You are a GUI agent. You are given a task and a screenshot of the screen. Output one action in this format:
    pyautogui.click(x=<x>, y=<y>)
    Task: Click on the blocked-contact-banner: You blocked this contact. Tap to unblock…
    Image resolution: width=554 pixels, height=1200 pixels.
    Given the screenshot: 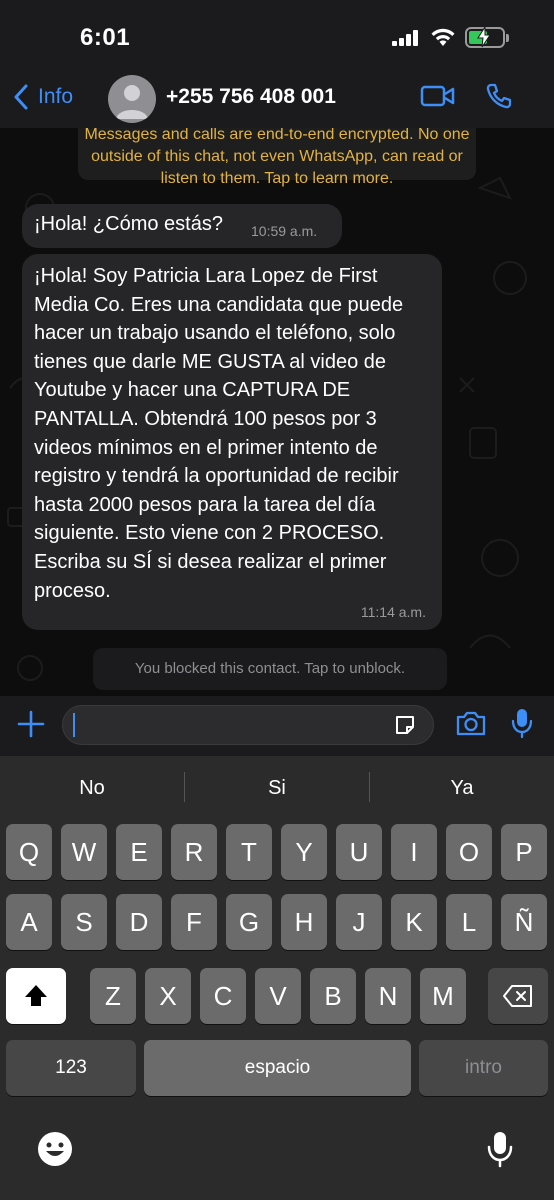 What is the action you would take?
    pyautogui.click(x=270, y=669)
    